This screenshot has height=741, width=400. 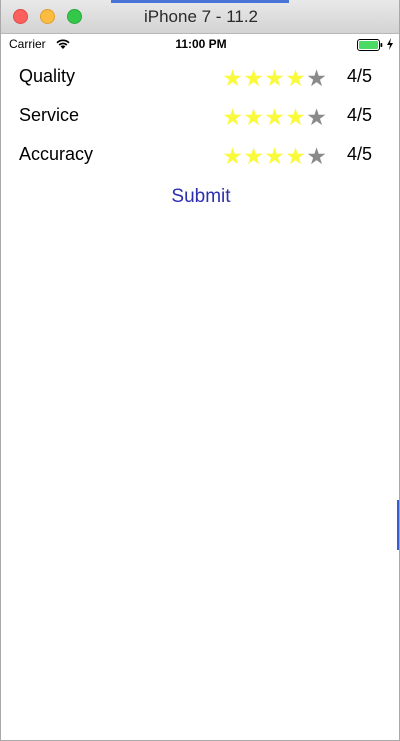 What do you see at coordinates (47, 76) in the screenshot?
I see `rating-label: Quality` at bounding box center [47, 76].